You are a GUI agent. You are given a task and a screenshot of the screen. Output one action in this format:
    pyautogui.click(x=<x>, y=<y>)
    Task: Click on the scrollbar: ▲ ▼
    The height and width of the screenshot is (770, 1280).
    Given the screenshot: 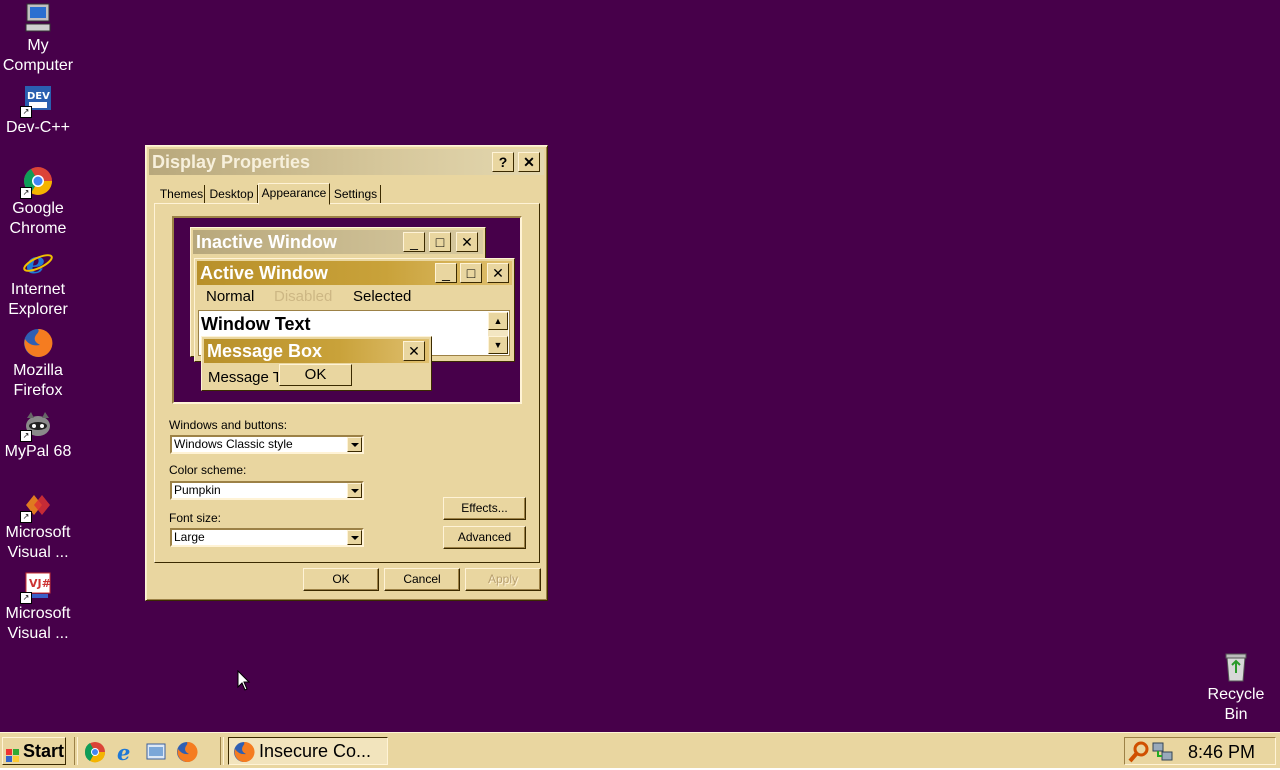 What is the action you would take?
    pyautogui.click(x=498, y=333)
    